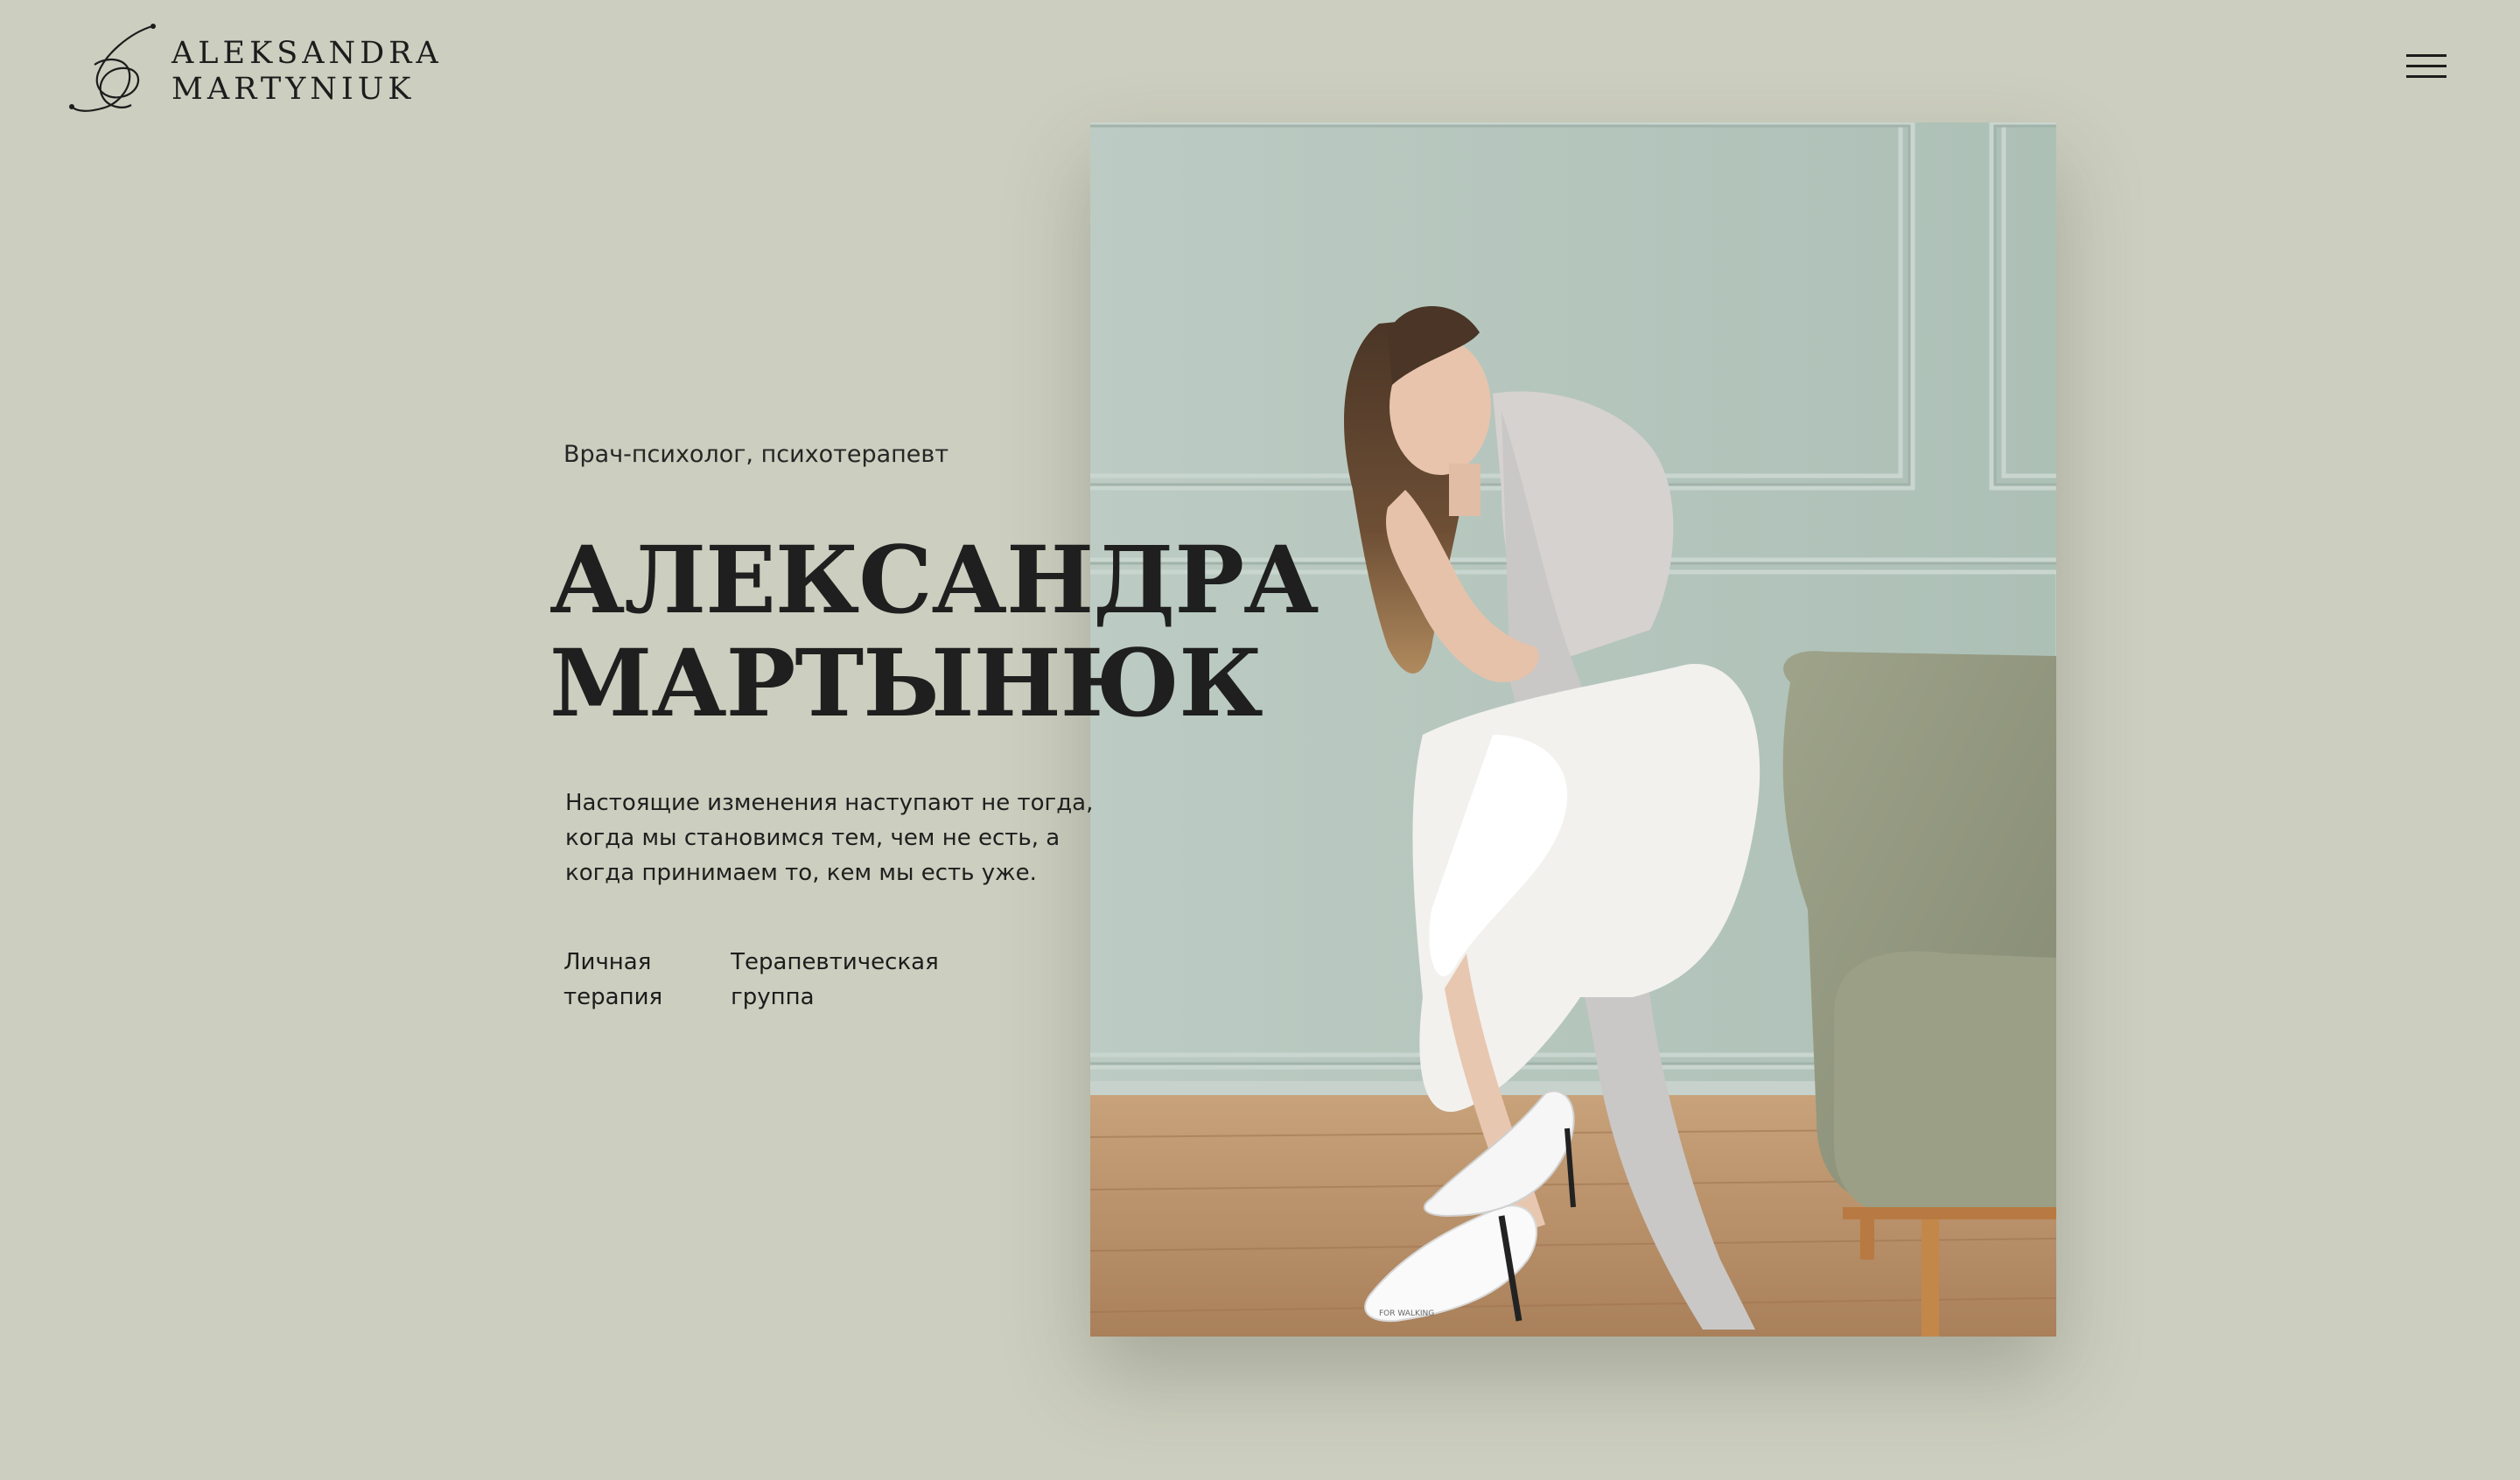 The height and width of the screenshot is (1480, 2520). Describe the element at coordinates (756, 455) in the screenshot. I see `profession-subtitle: Врач-психолог, психотерапевт` at that location.